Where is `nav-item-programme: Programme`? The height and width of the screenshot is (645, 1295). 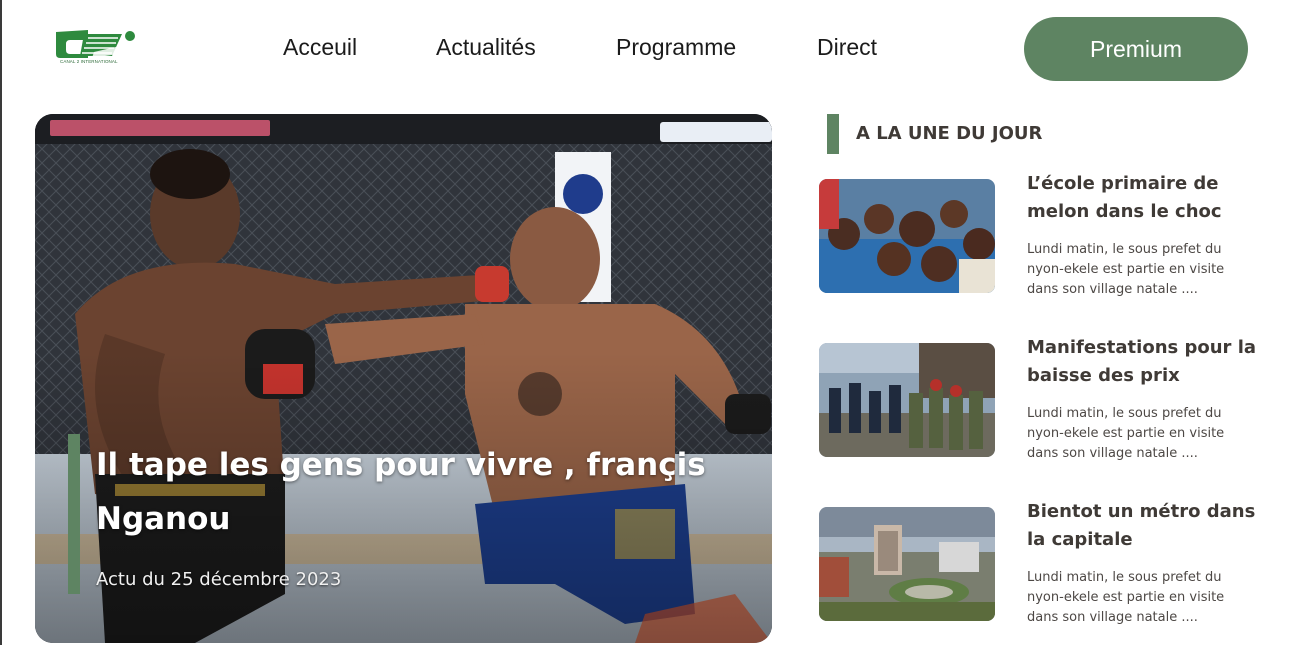
nav-item-programme: Programme is located at coordinates (676, 47).